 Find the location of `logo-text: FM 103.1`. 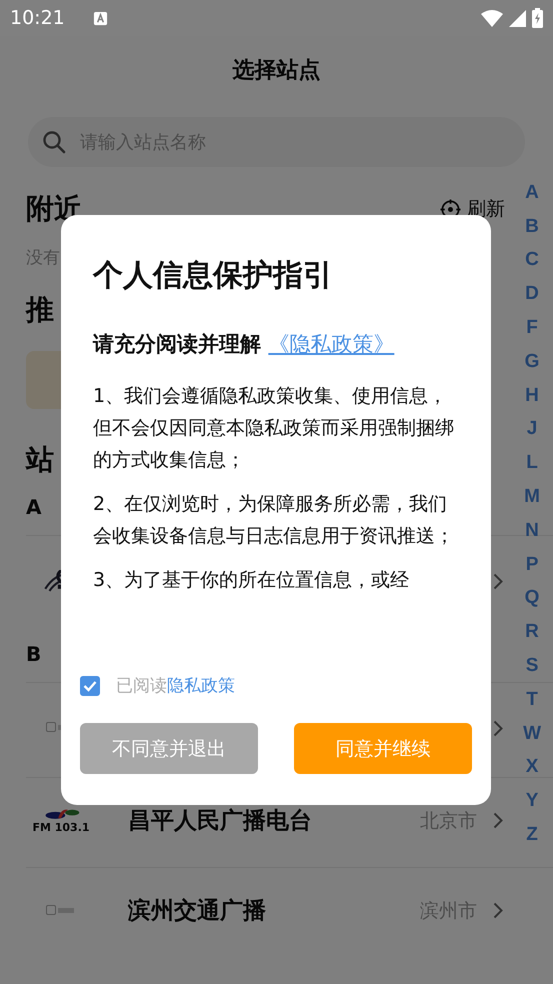

logo-text: FM 103.1 is located at coordinates (61, 827).